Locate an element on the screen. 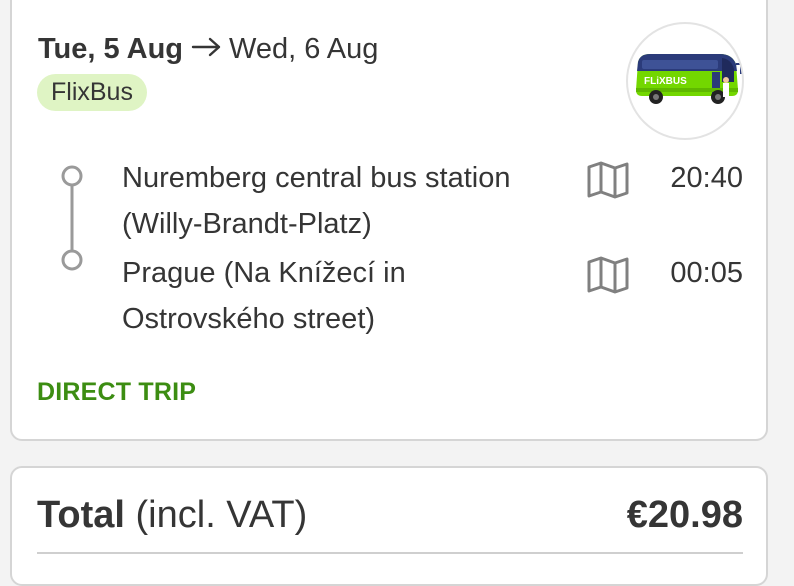  total-price: €20.98 is located at coordinates (684, 515).